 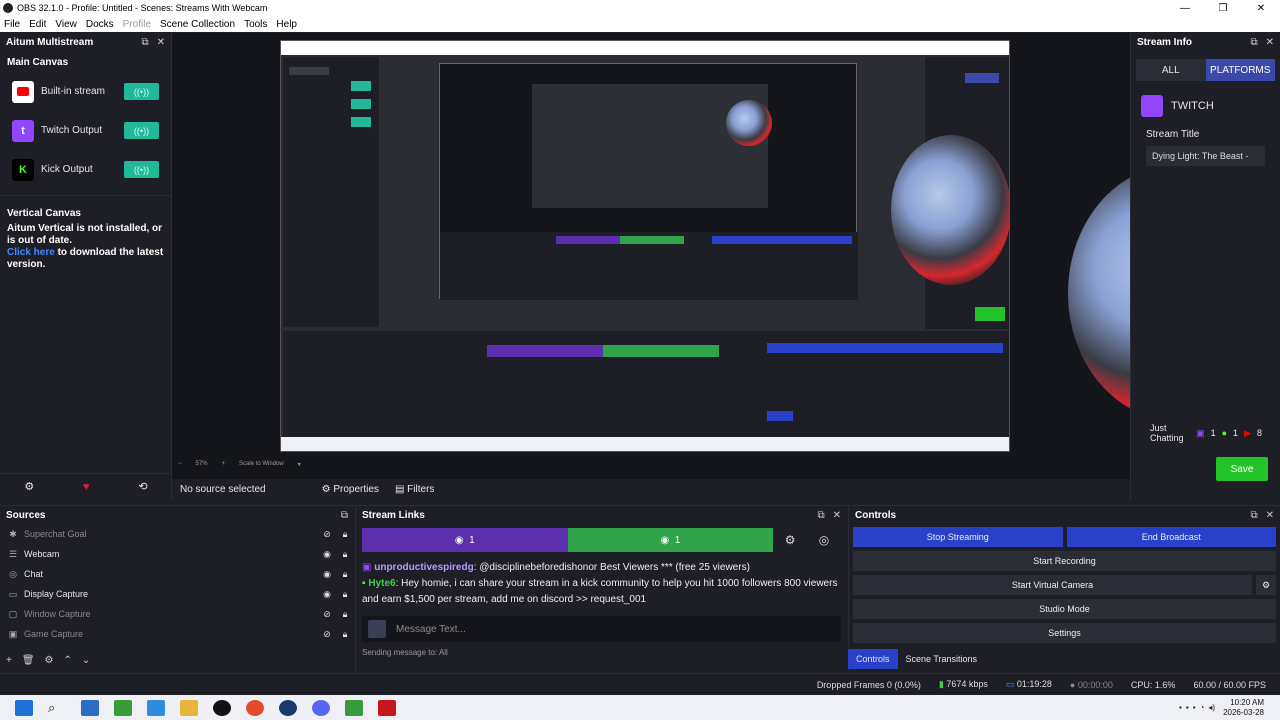 I want to click on minecraft-icon, so click(x=123, y=707).